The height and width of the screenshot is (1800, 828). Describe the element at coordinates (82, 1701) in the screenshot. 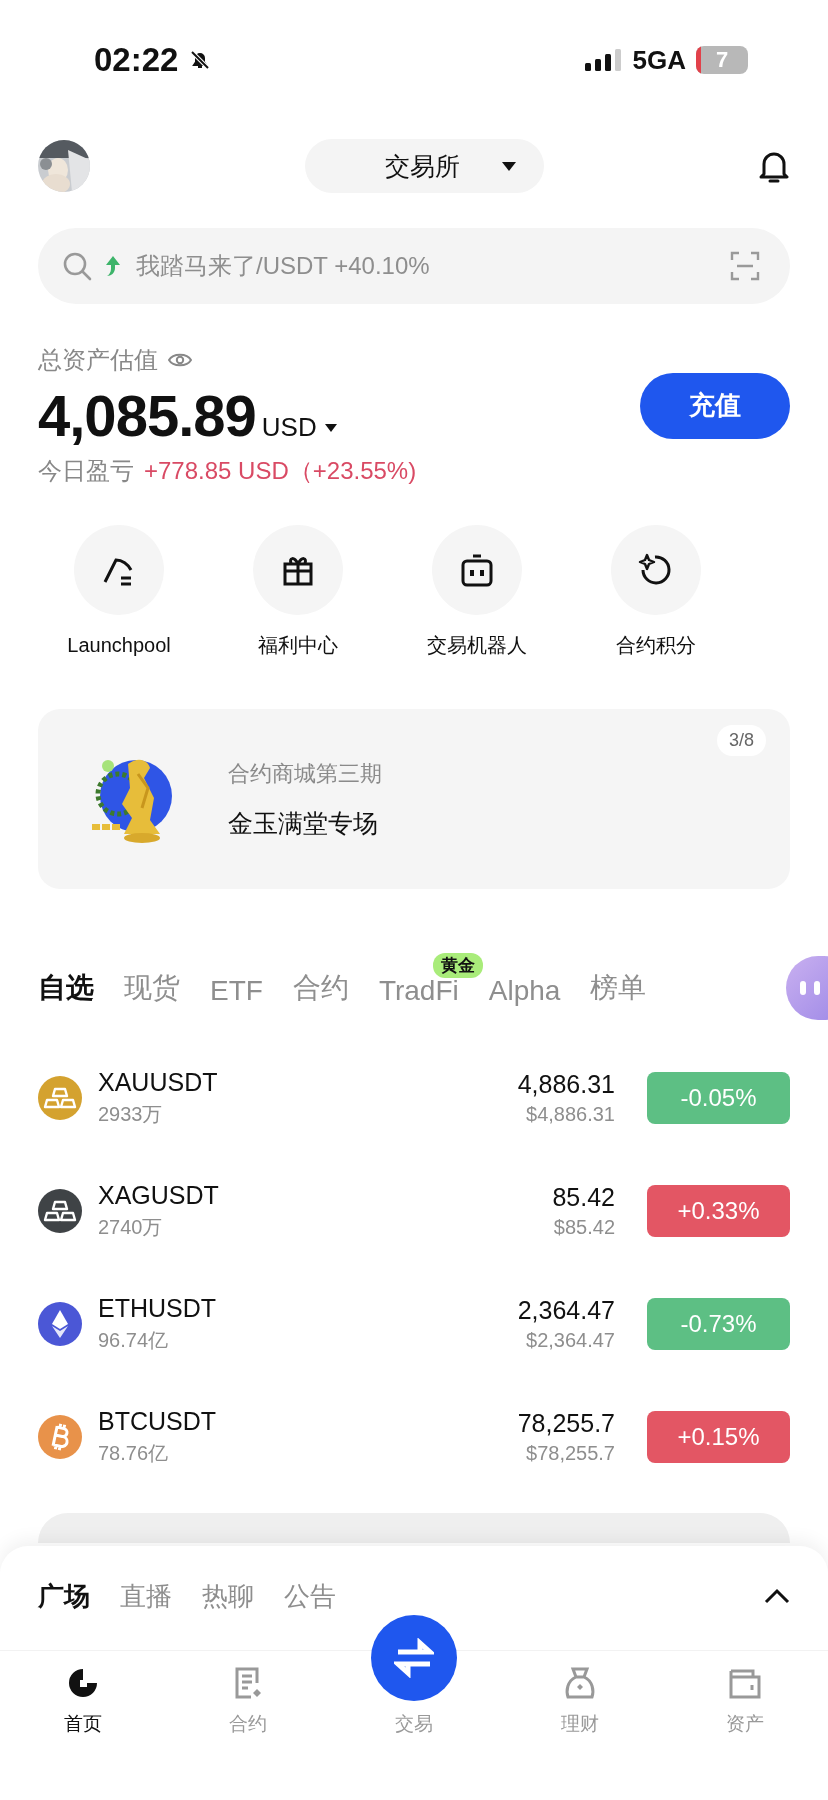

I see `nav-item: 首页` at that location.